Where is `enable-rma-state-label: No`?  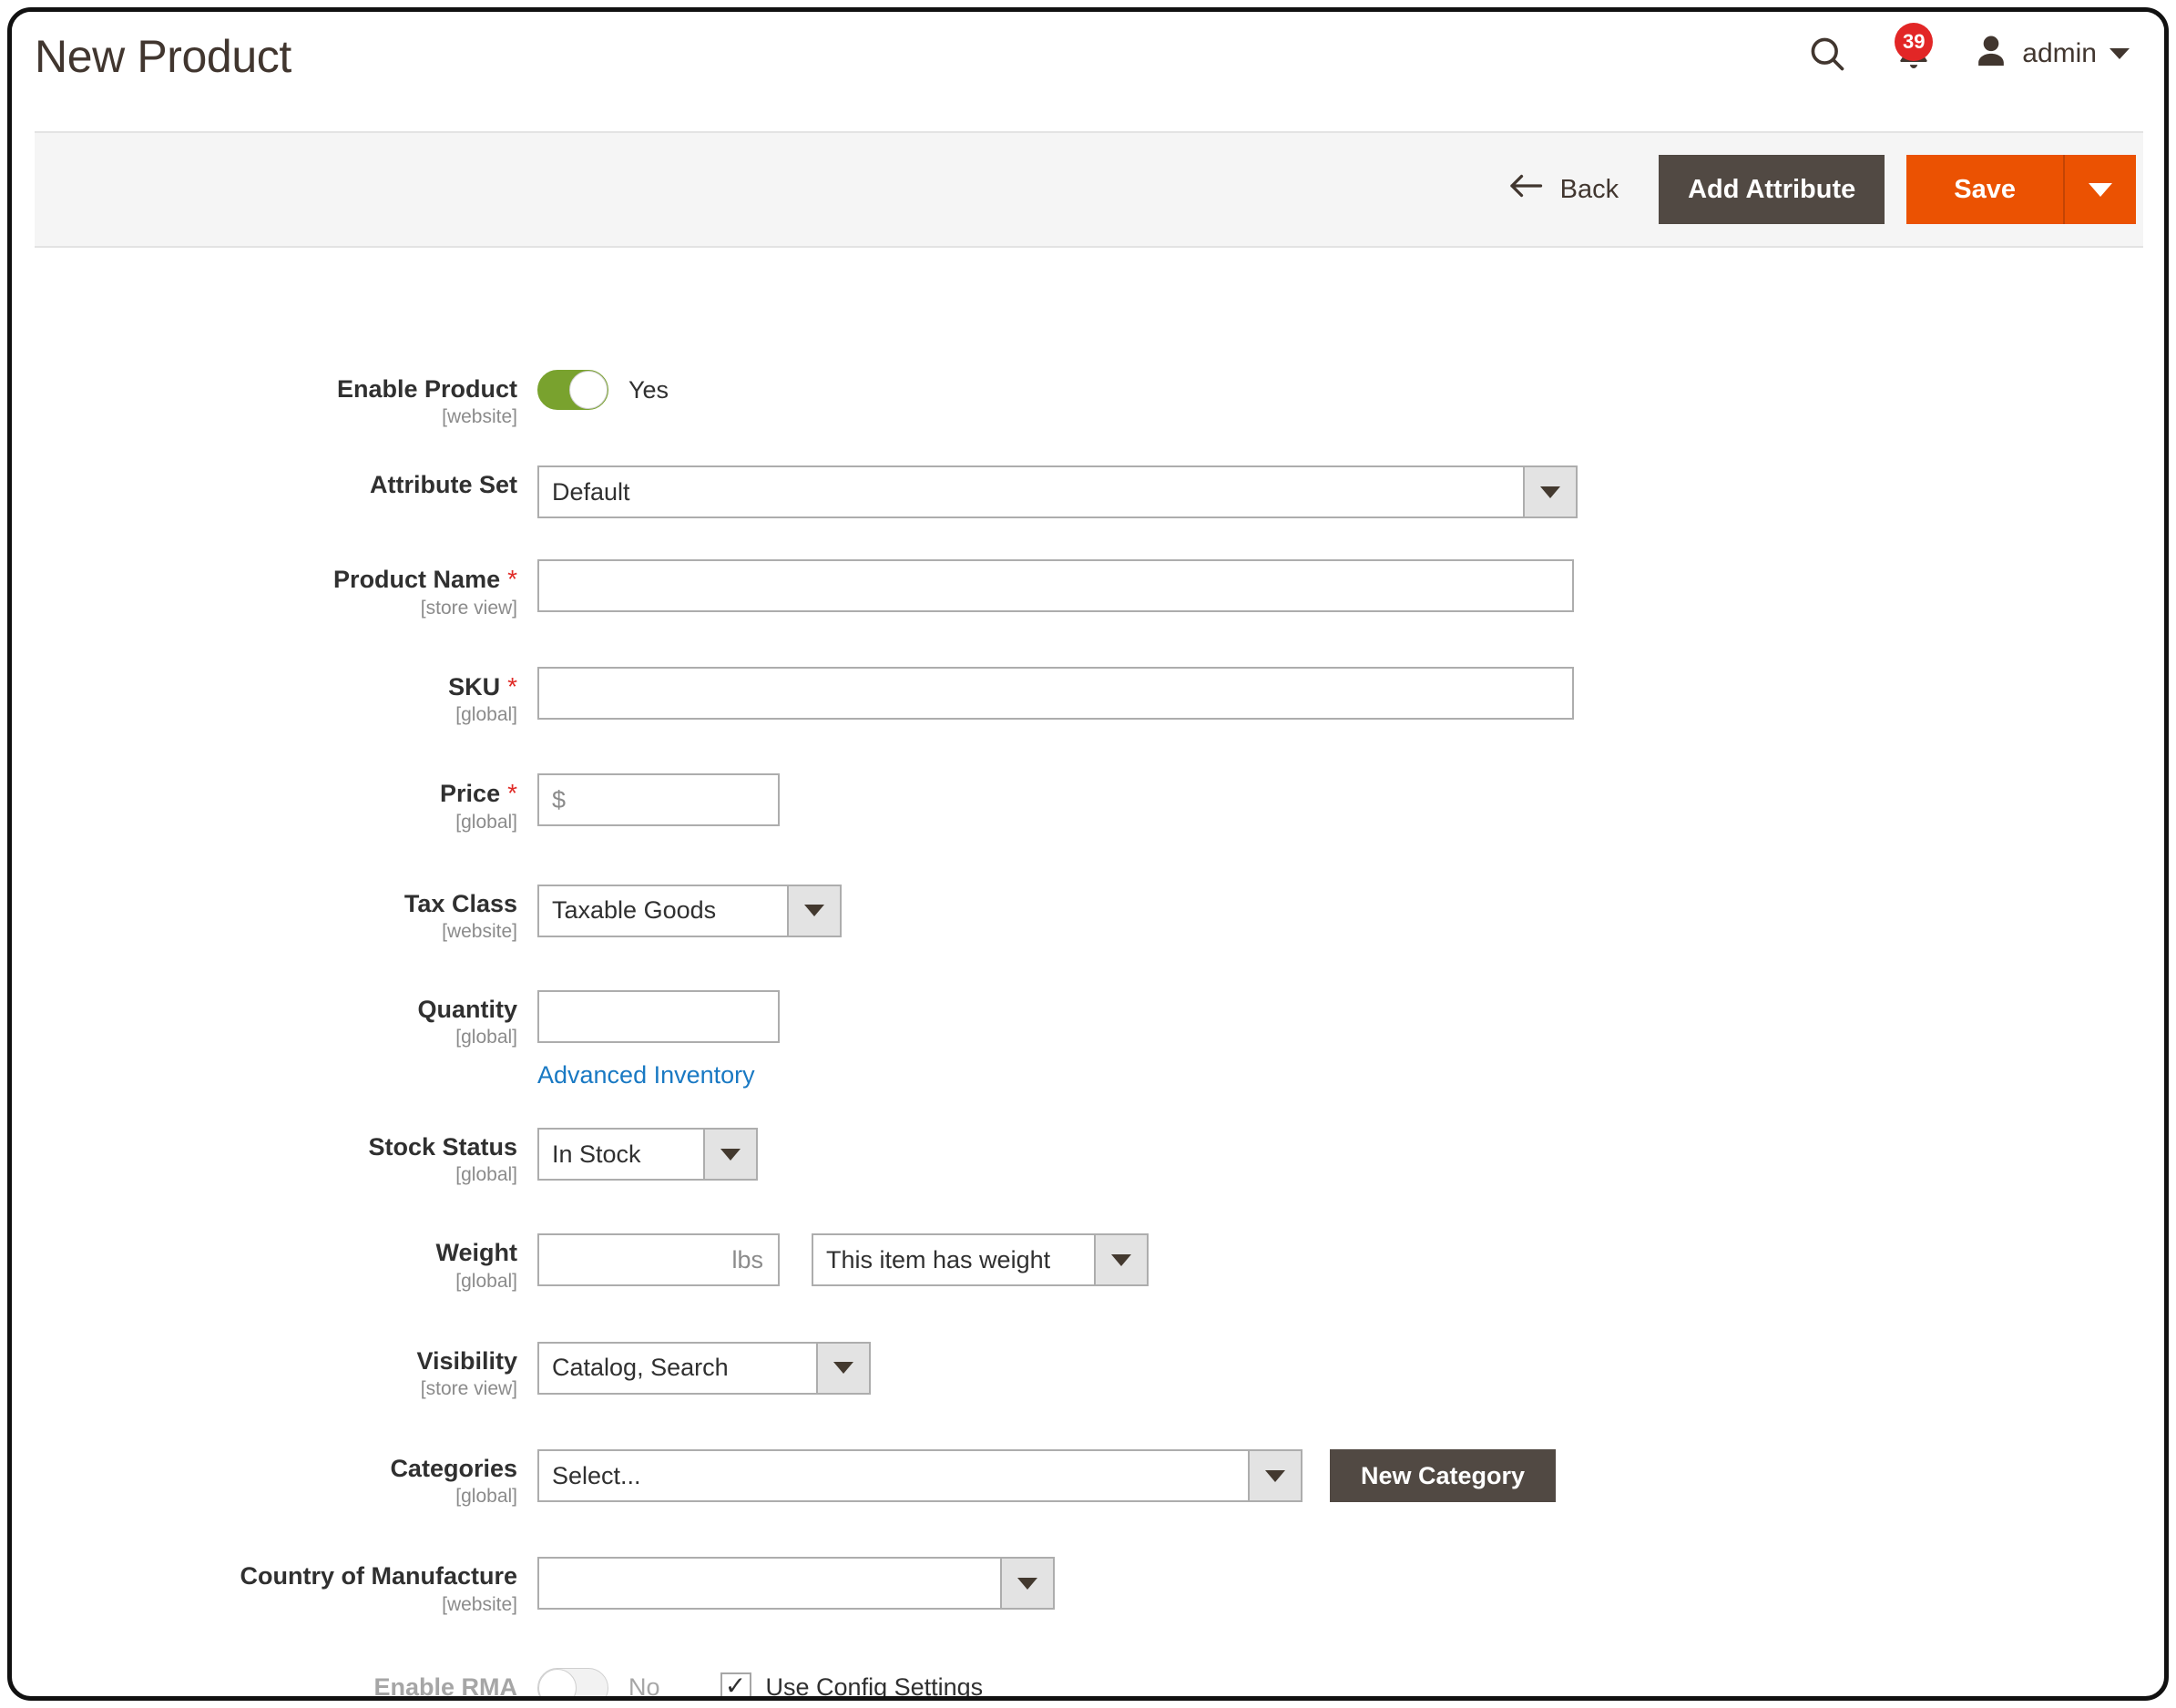 enable-rma-state-label: No is located at coordinates (644, 1687).